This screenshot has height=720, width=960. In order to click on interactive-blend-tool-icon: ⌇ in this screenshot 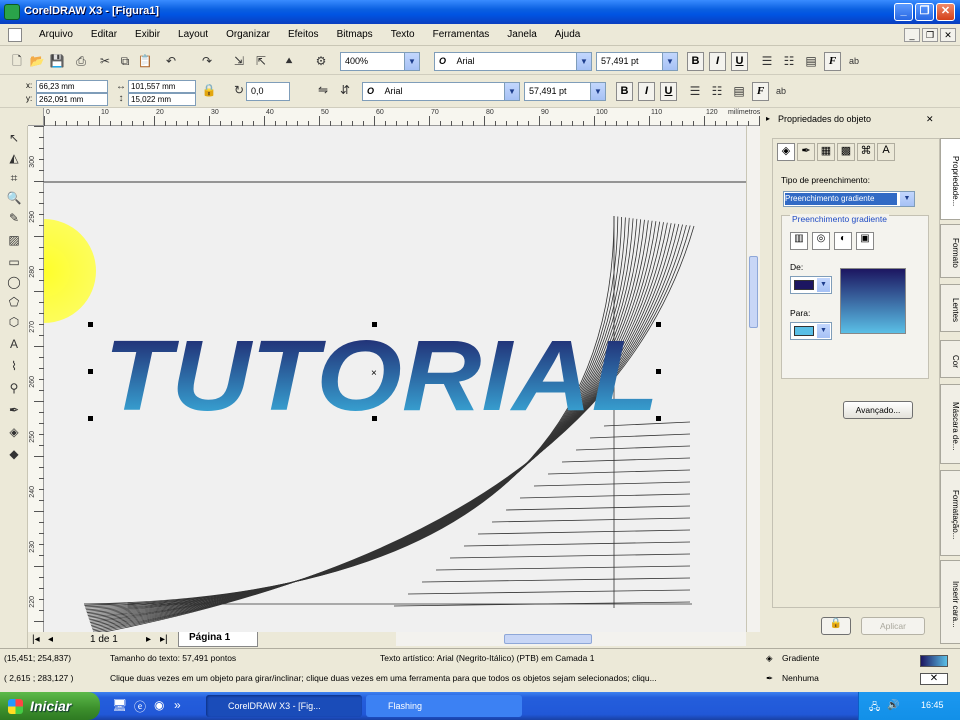, I will do `click(14, 366)`.